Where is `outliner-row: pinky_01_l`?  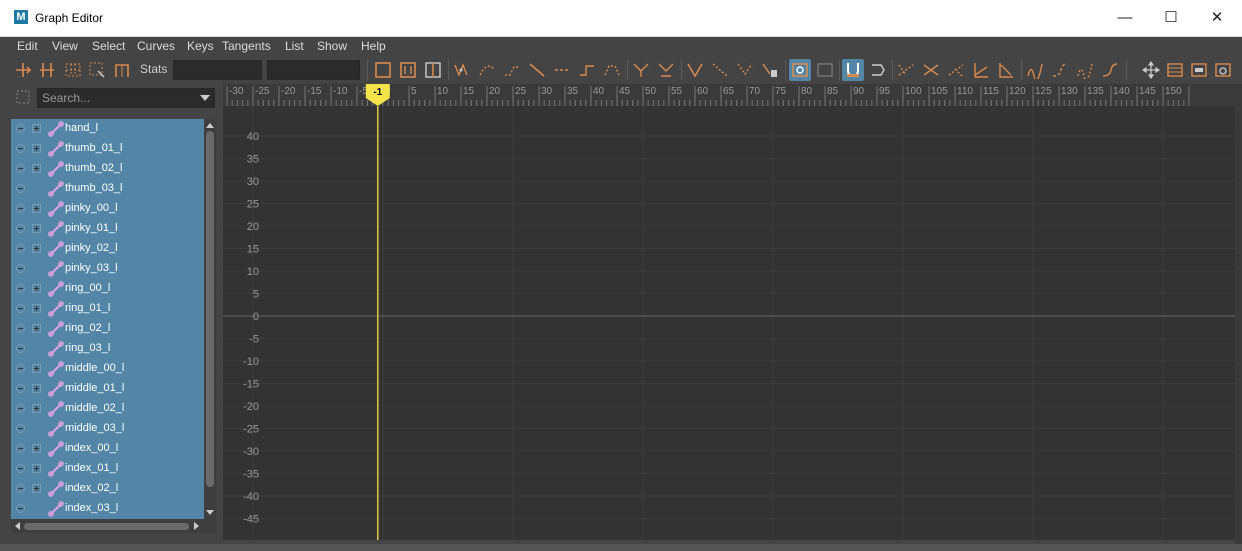
outliner-row: pinky_01_l is located at coordinates (107, 229).